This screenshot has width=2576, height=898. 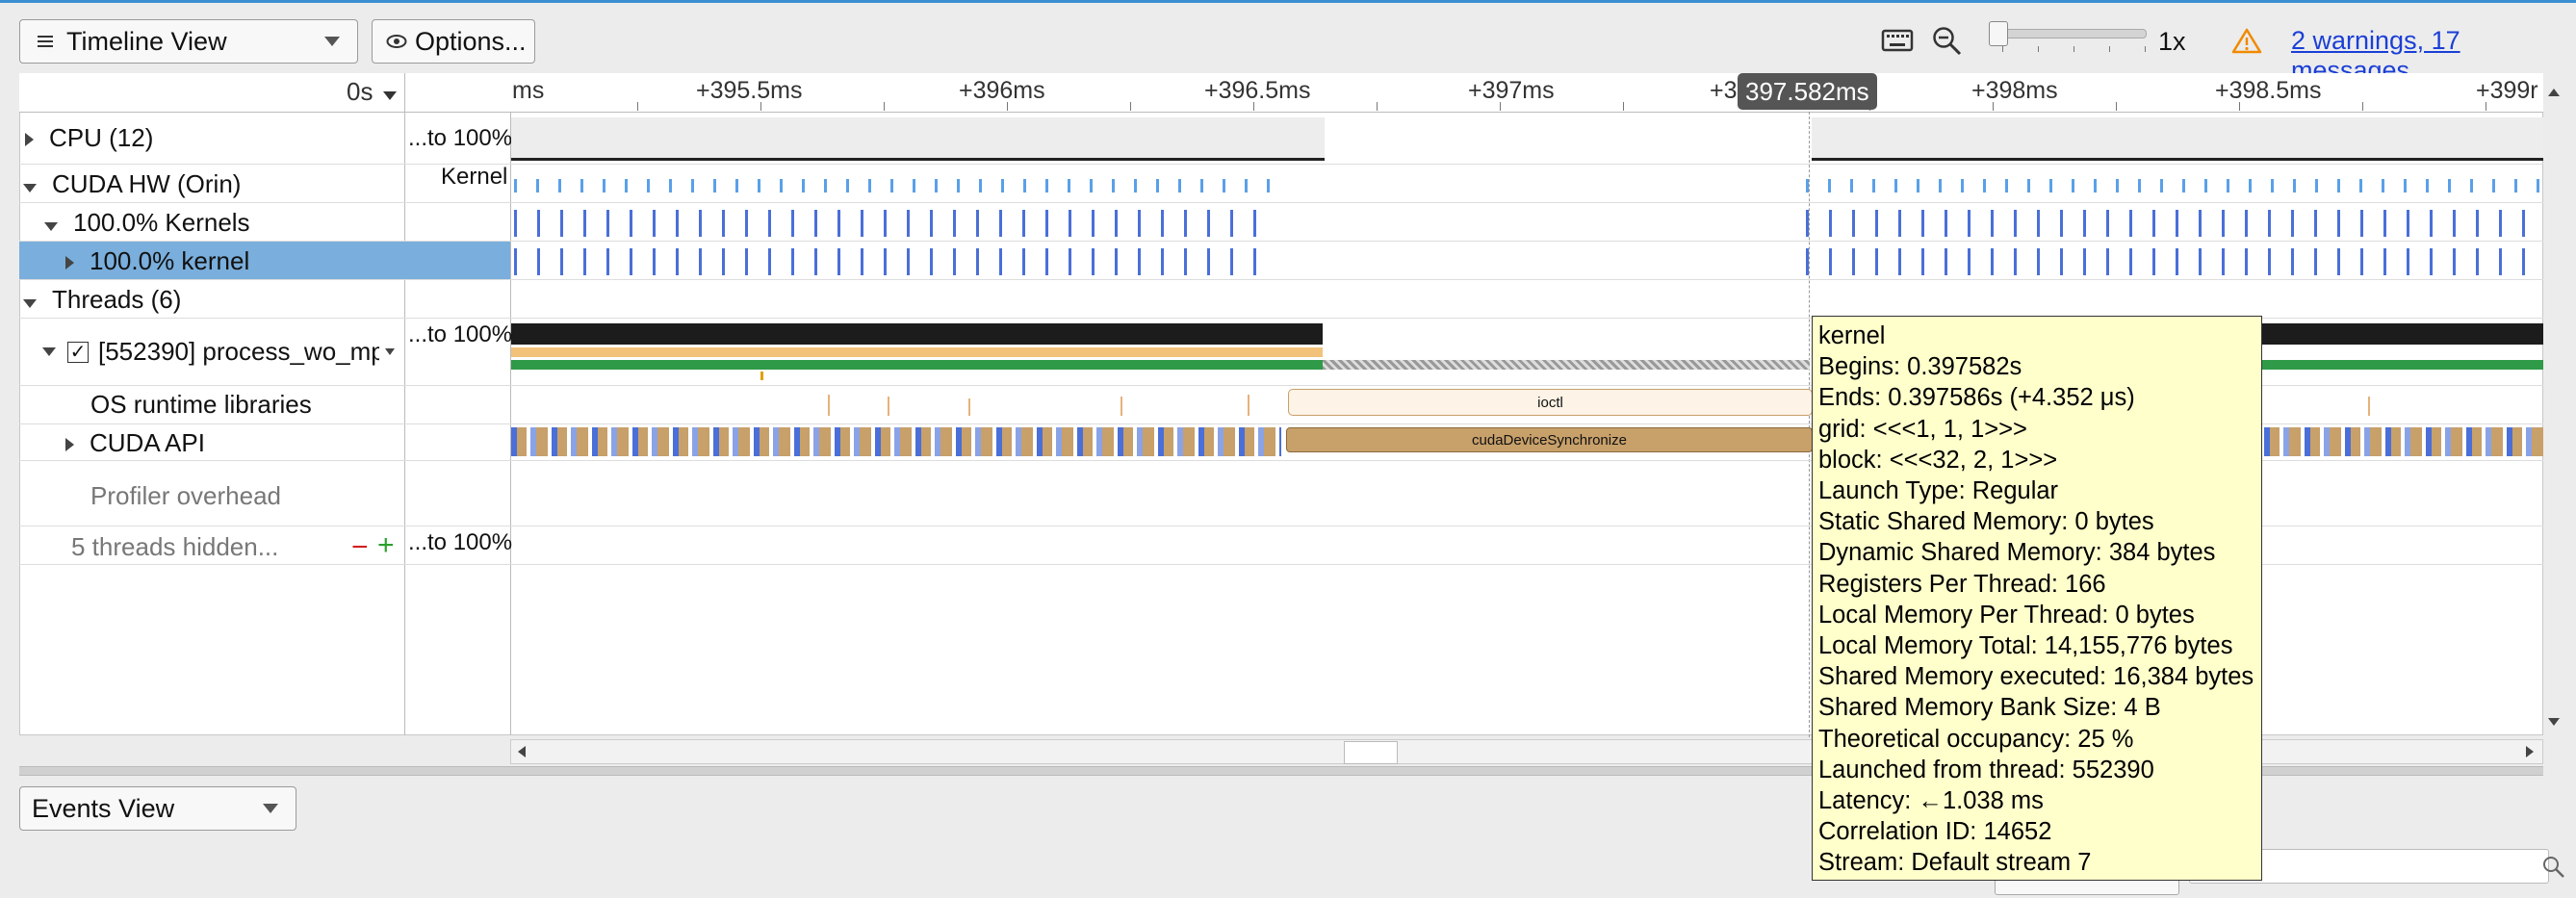 What do you see at coordinates (104, 808) in the screenshot?
I see `events-view-label: Events View` at bounding box center [104, 808].